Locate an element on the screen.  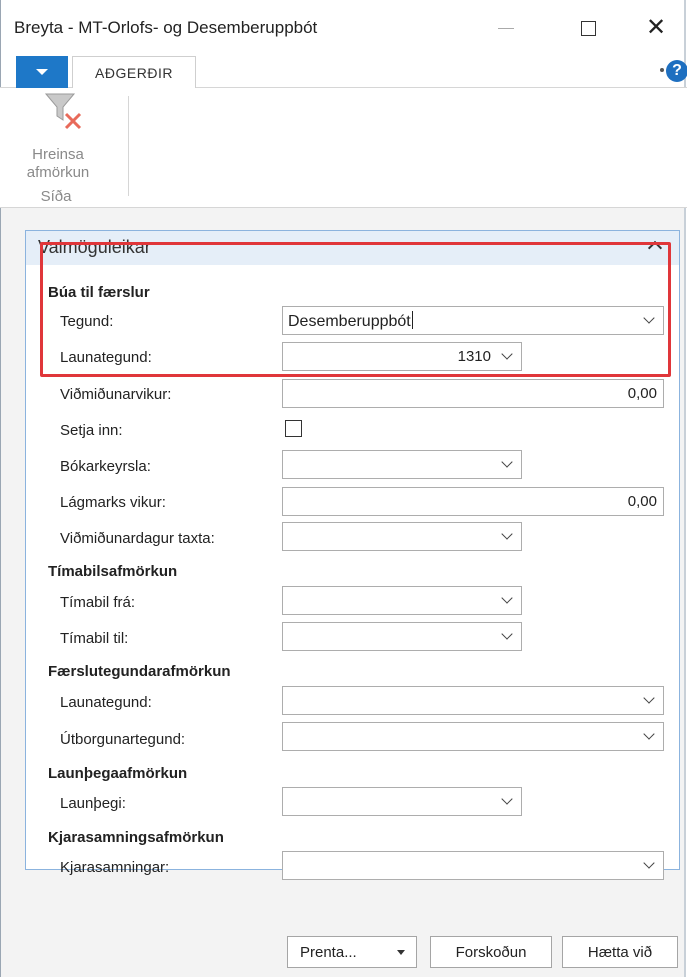
maximize-icon is located at coordinates (588, 28).